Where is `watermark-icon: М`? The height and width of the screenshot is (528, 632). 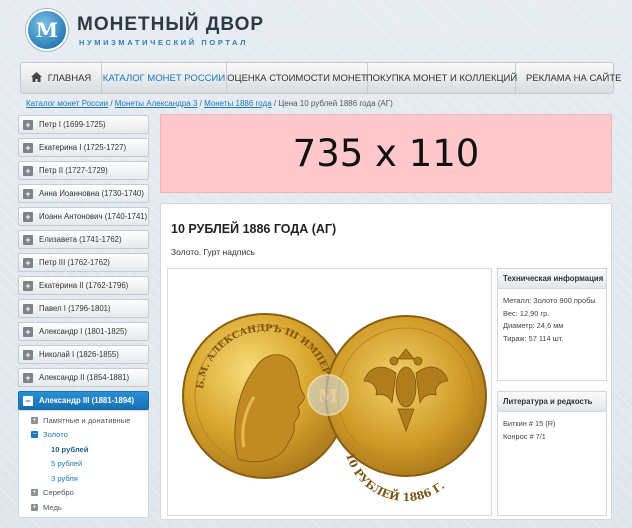
watermark-icon: М is located at coordinates (328, 395).